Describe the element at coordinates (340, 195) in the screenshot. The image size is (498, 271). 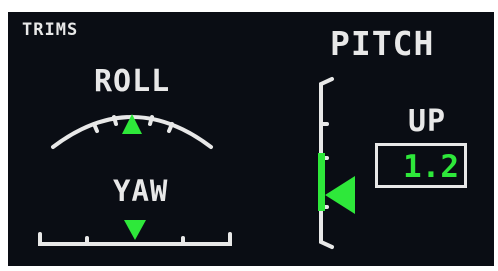
I see `pitch-indicator-icon` at that location.